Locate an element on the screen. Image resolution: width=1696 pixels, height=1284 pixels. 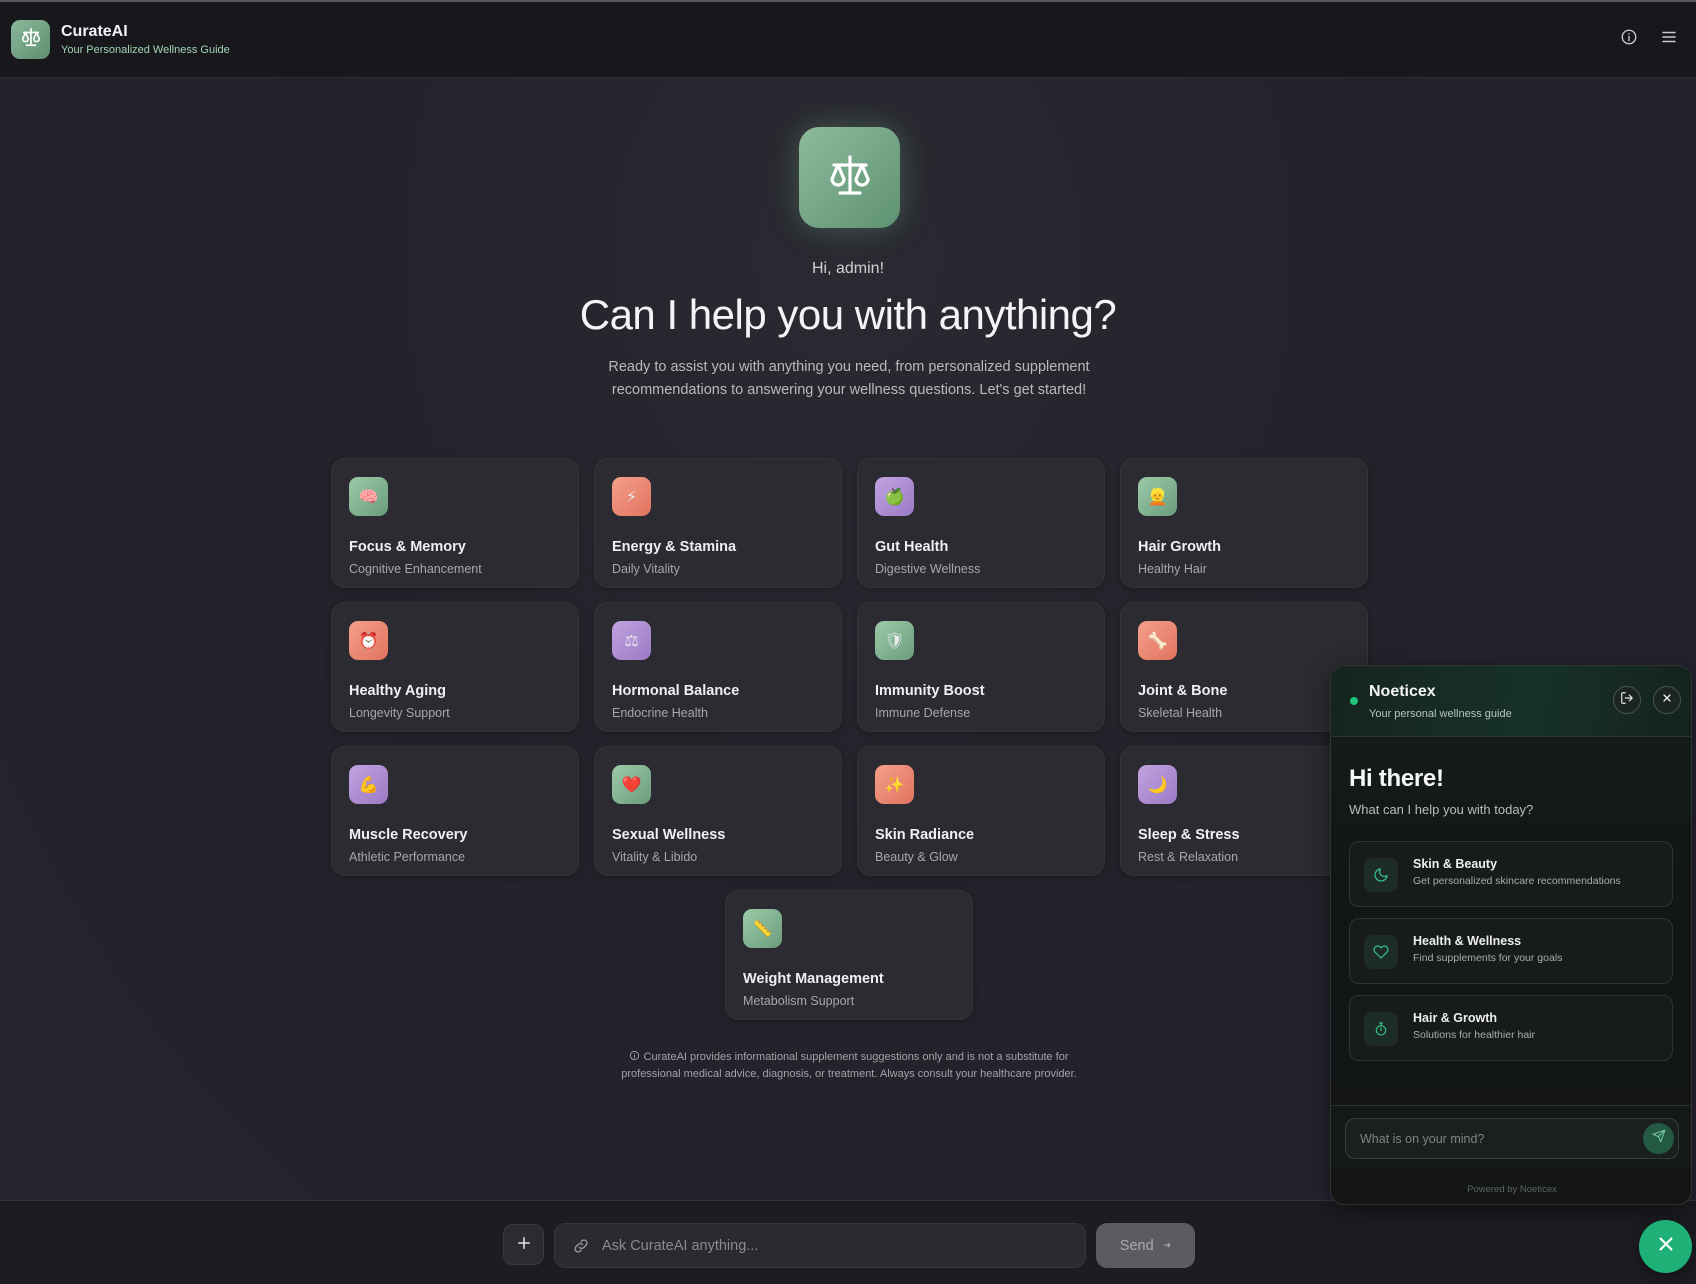
category-title: Sexual Wellness is located at coordinates (669, 835).